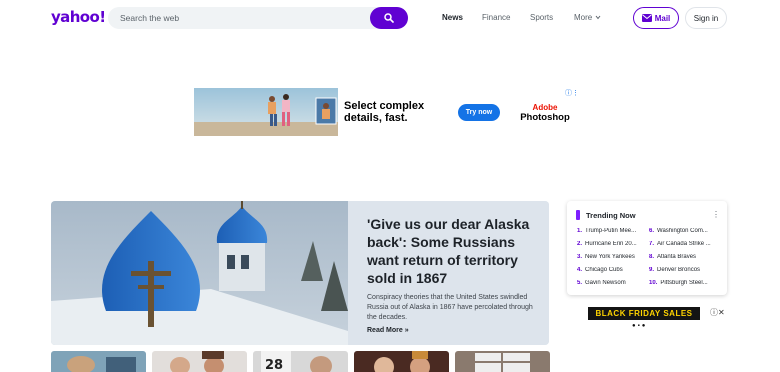 This screenshot has width=780, height=372. What do you see at coordinates (706, 18) in the screenshot?
I see `sign-in-button: Sign in` at bounding box center [706, 18].